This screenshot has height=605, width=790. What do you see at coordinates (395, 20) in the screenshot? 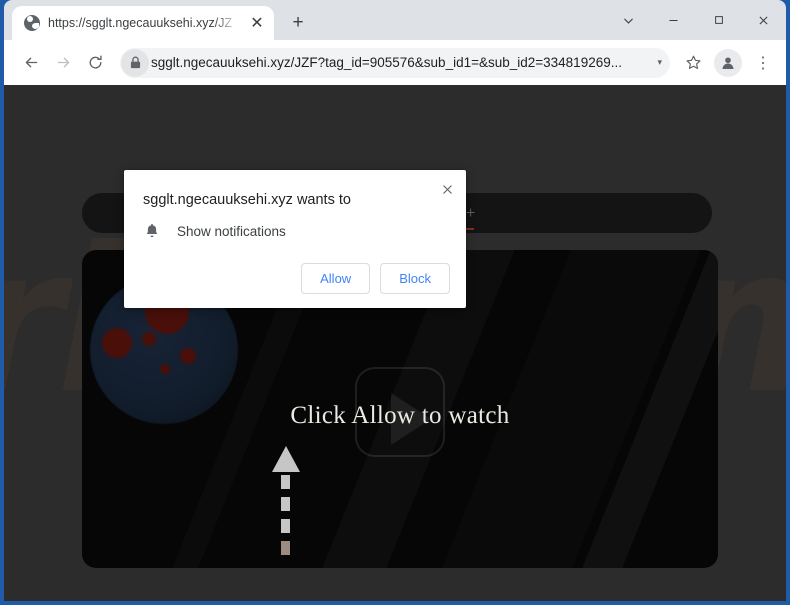
I see `tab-strip: https://sgglt.ngecauuksehi.xyz/JZ ✕ +` at bounding box center [395, 20].